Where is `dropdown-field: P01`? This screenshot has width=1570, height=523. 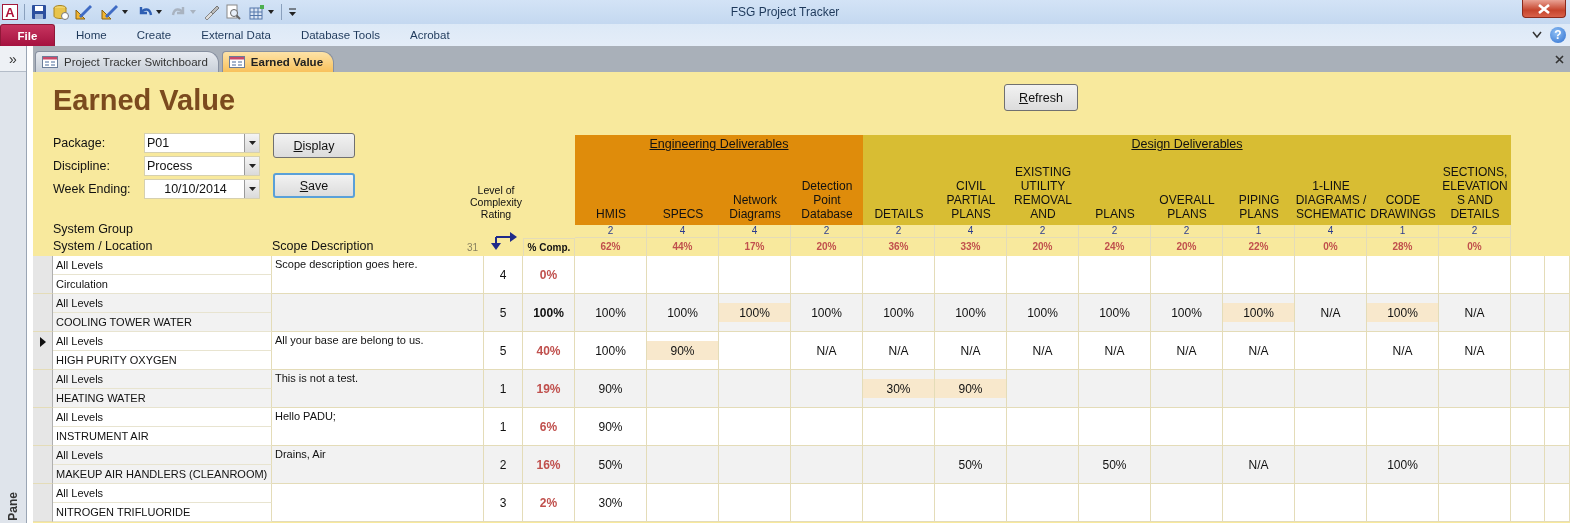
dropdown-field: P01 is located at coordinates (202, 143).